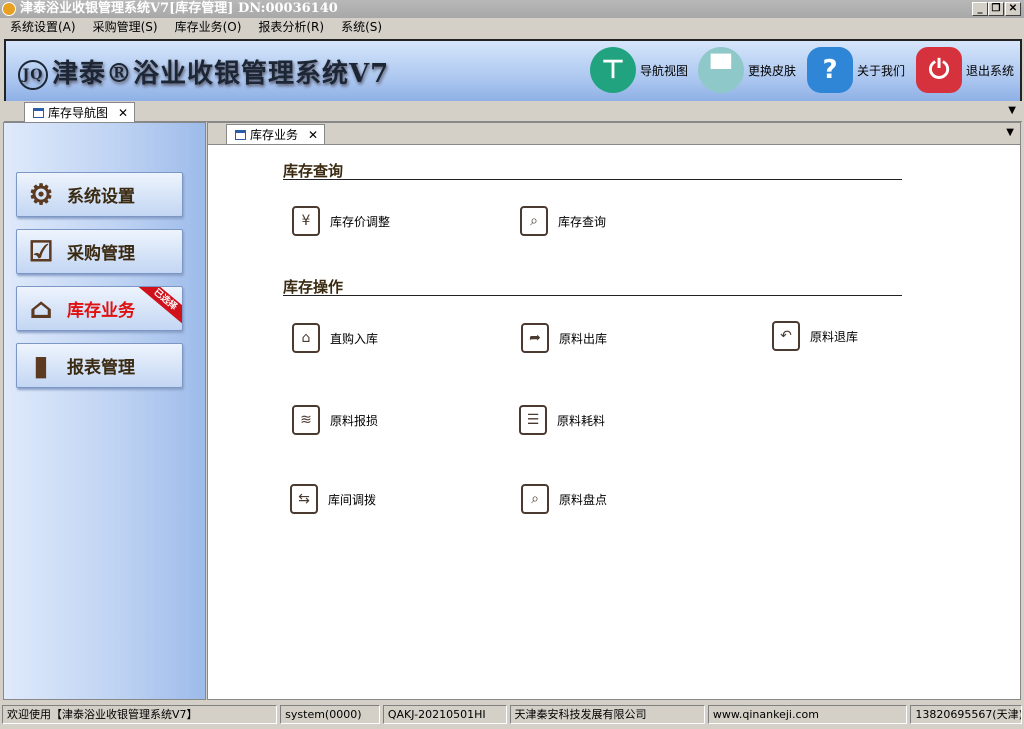  Describe the element at coordinates (41, 365) in the screenshot. I see `bar-chart-icon: ▮` at that location.